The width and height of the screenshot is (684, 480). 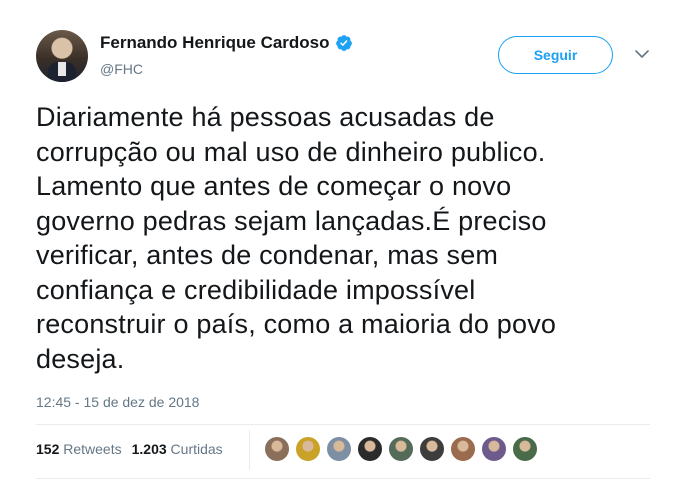 What do you see at coordinates (62, 69) in the screenshot?
I see `avatar-shirt` at bounding box center [62, 69].